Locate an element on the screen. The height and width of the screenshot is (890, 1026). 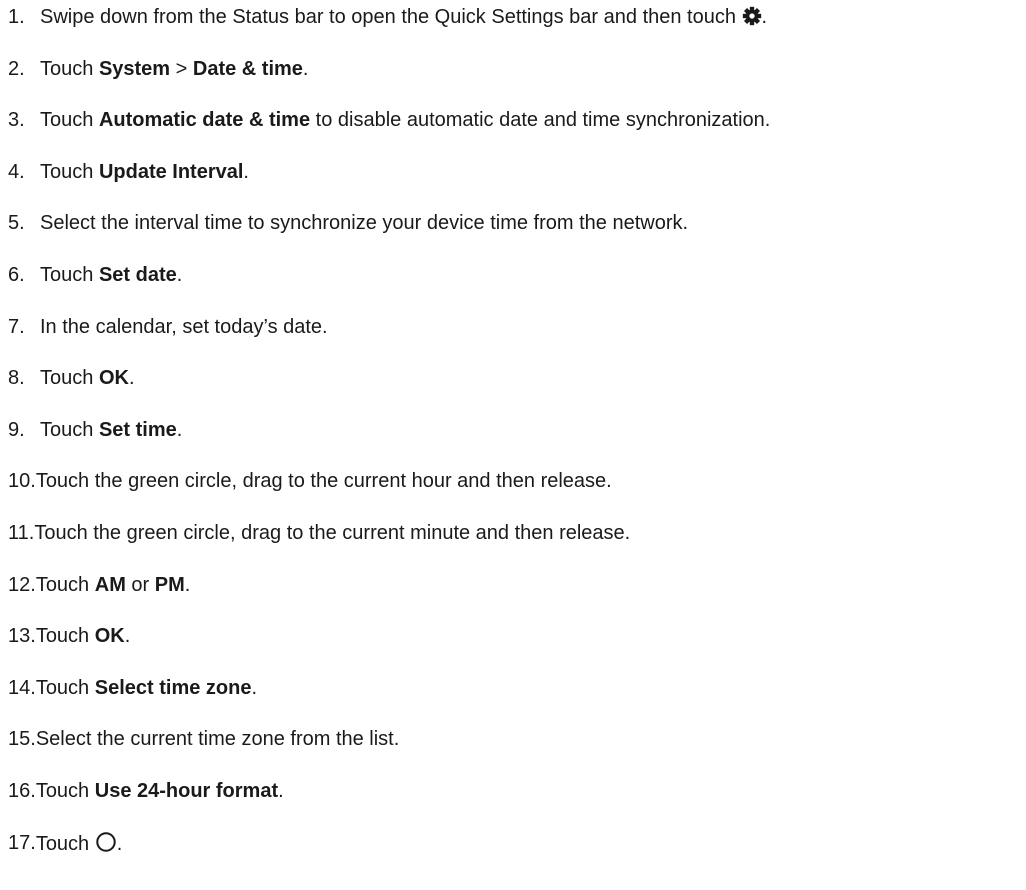
ui-label: System is located at coordinates (134, 68).